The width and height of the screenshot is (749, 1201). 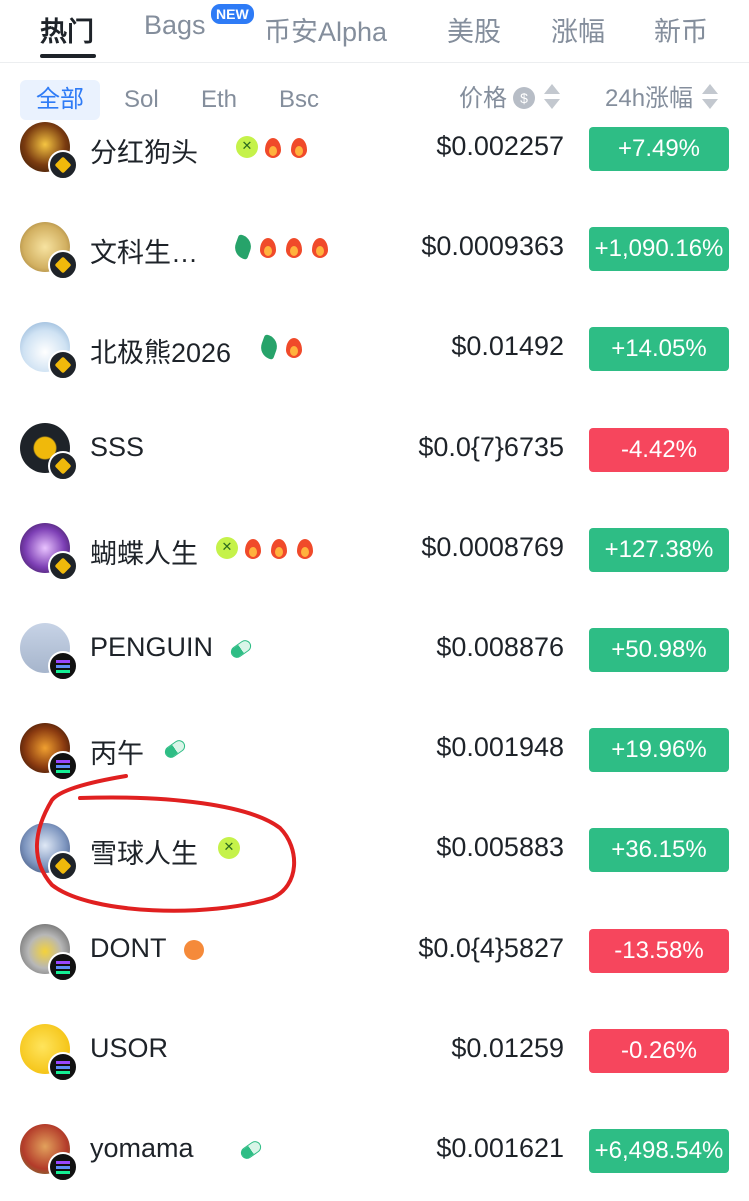 What do you see at coordinates (374, 249) in the screenshot?
I see `token-row: 文科生… $0.0009363 +1,090.16%` at bounding box center [374, 249].